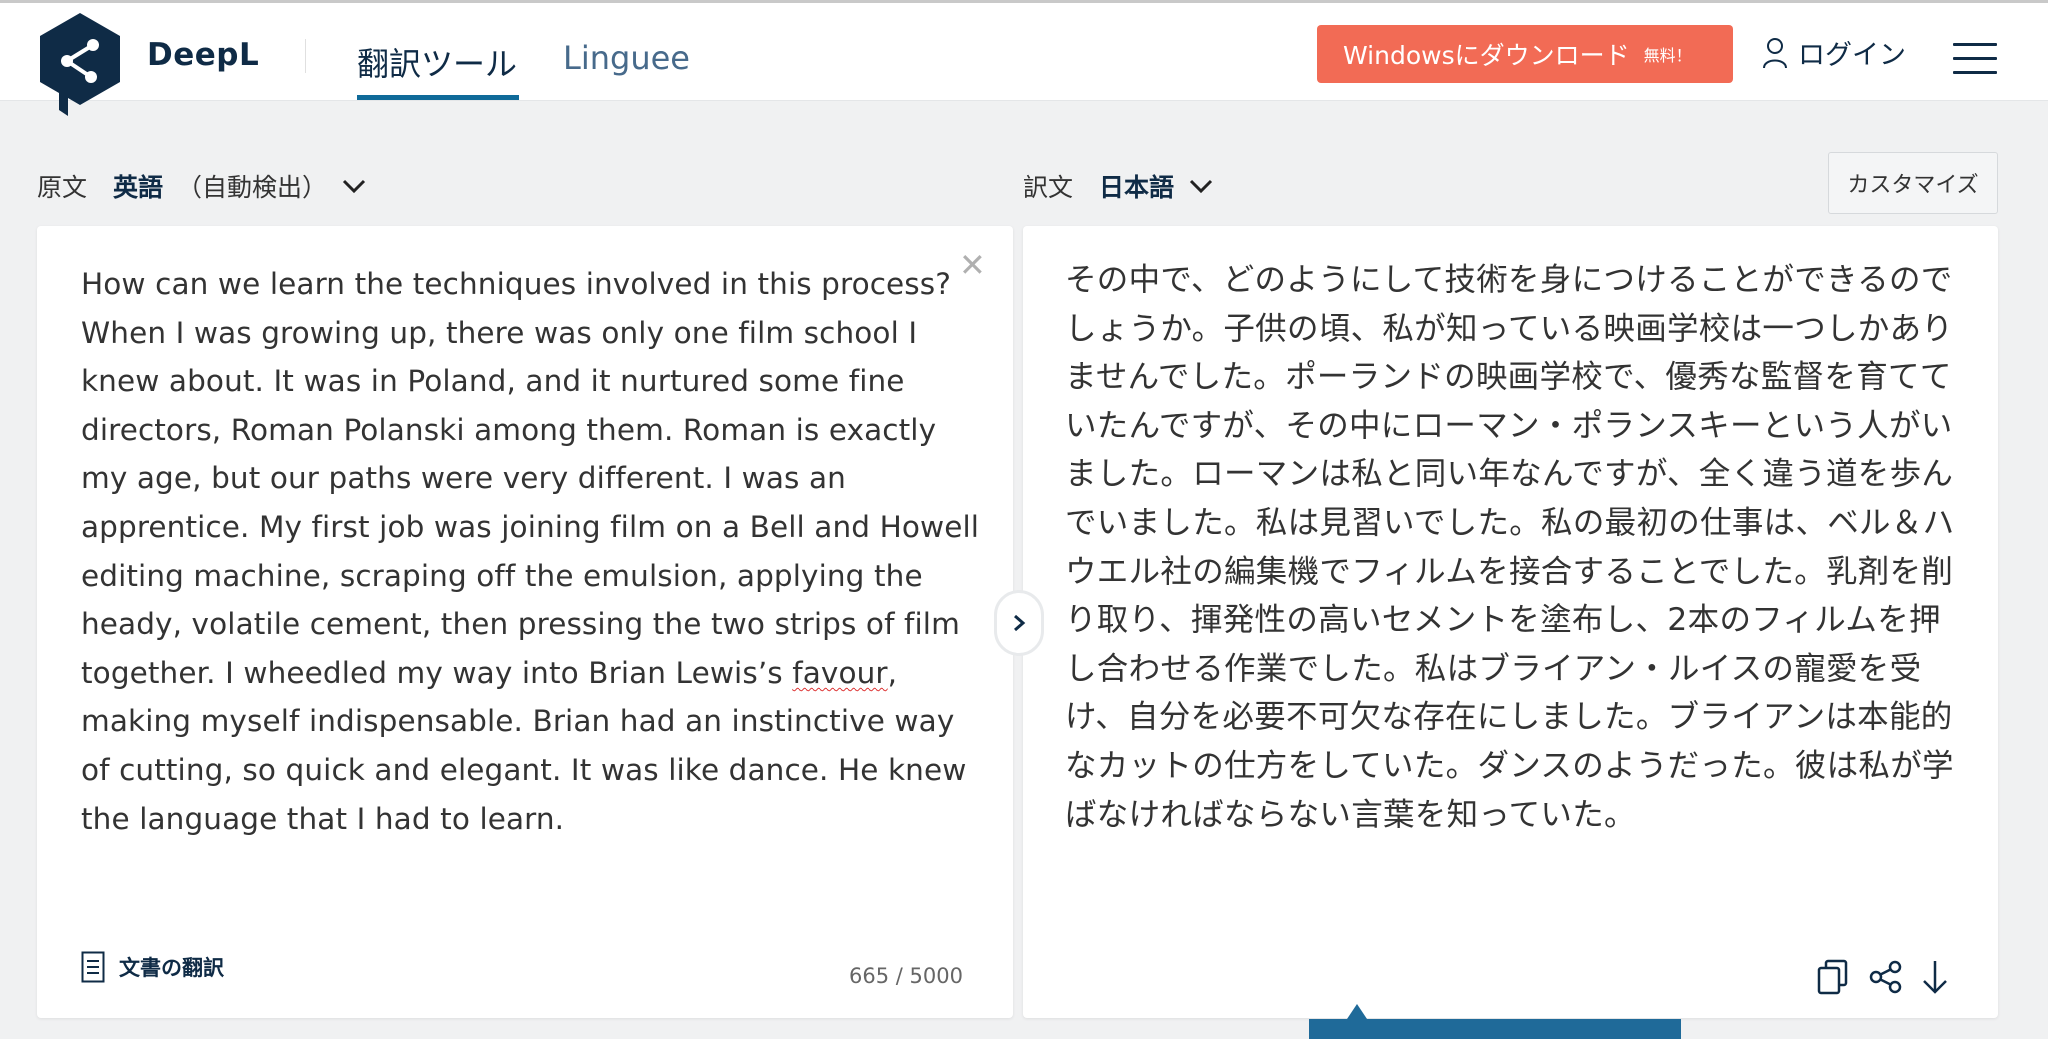 The image size is (2048, 1039). I want to click on translate-document-label: 文書の翻訳, so click(171, 968).